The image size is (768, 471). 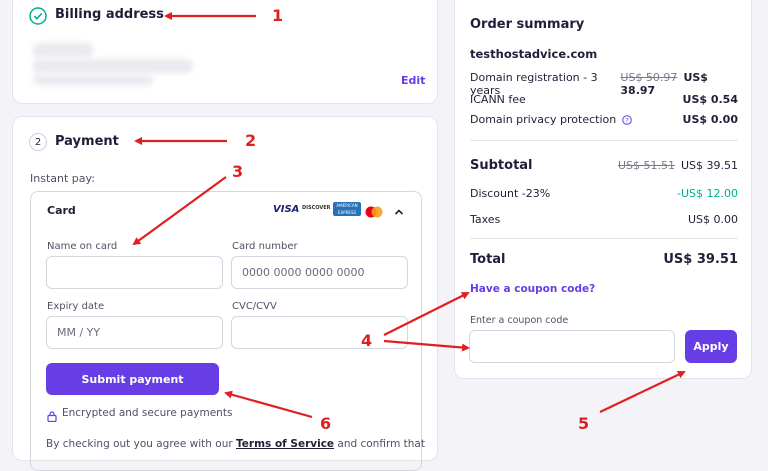 What do you see at coordinates (76, 306) in the screenshot?
I see `expiry-date-label: Expiry date` at bounding box center [76, 306].